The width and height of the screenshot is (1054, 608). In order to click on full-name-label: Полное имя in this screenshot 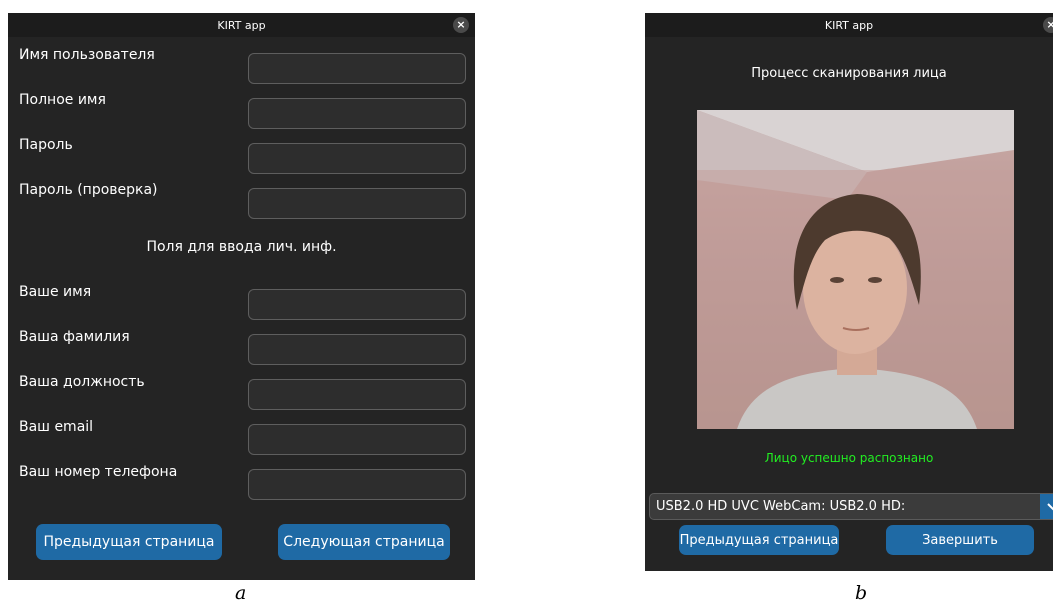, I will do `click(62, 100)`.